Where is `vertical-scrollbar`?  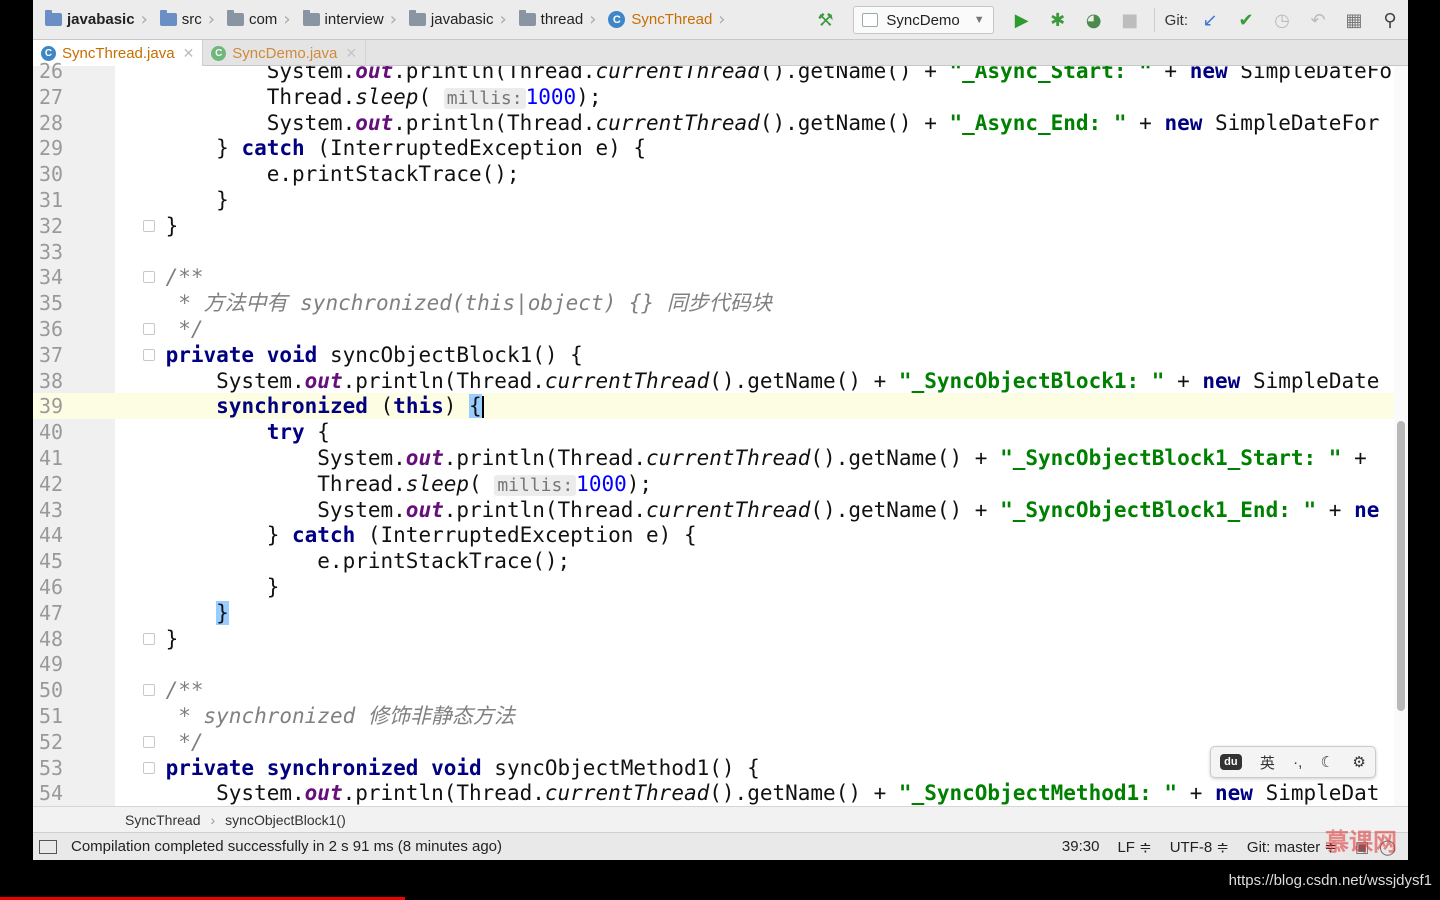
vertical-scrollbar is located at coordinates (1401, 566).